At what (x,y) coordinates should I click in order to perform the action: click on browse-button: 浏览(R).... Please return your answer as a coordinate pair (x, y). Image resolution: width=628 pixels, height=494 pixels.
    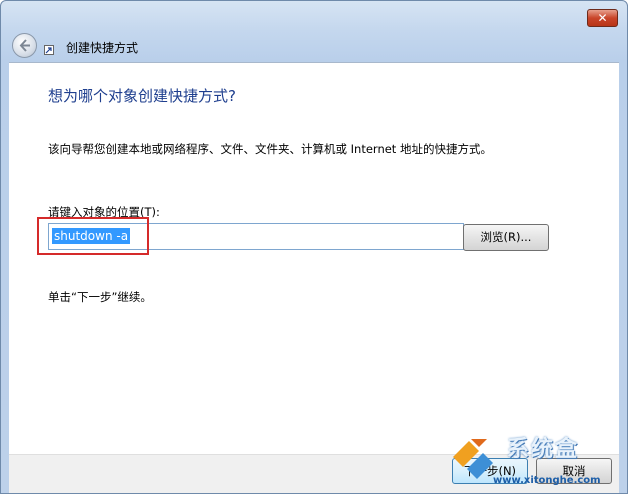
    Looking at the image, I should click on (506, 237).